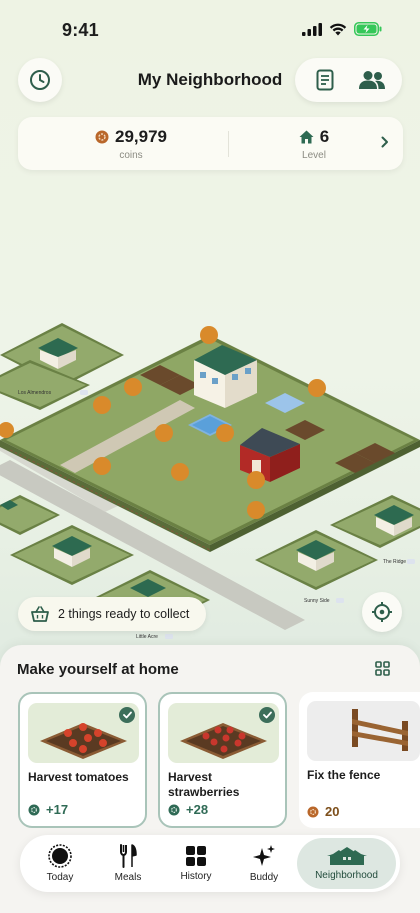 This screenshot has height=913, width=420. What do you see at coordinates (264, 855) in the screenshot?
I see `sparkles-icon` at bounding box center [264, 855].